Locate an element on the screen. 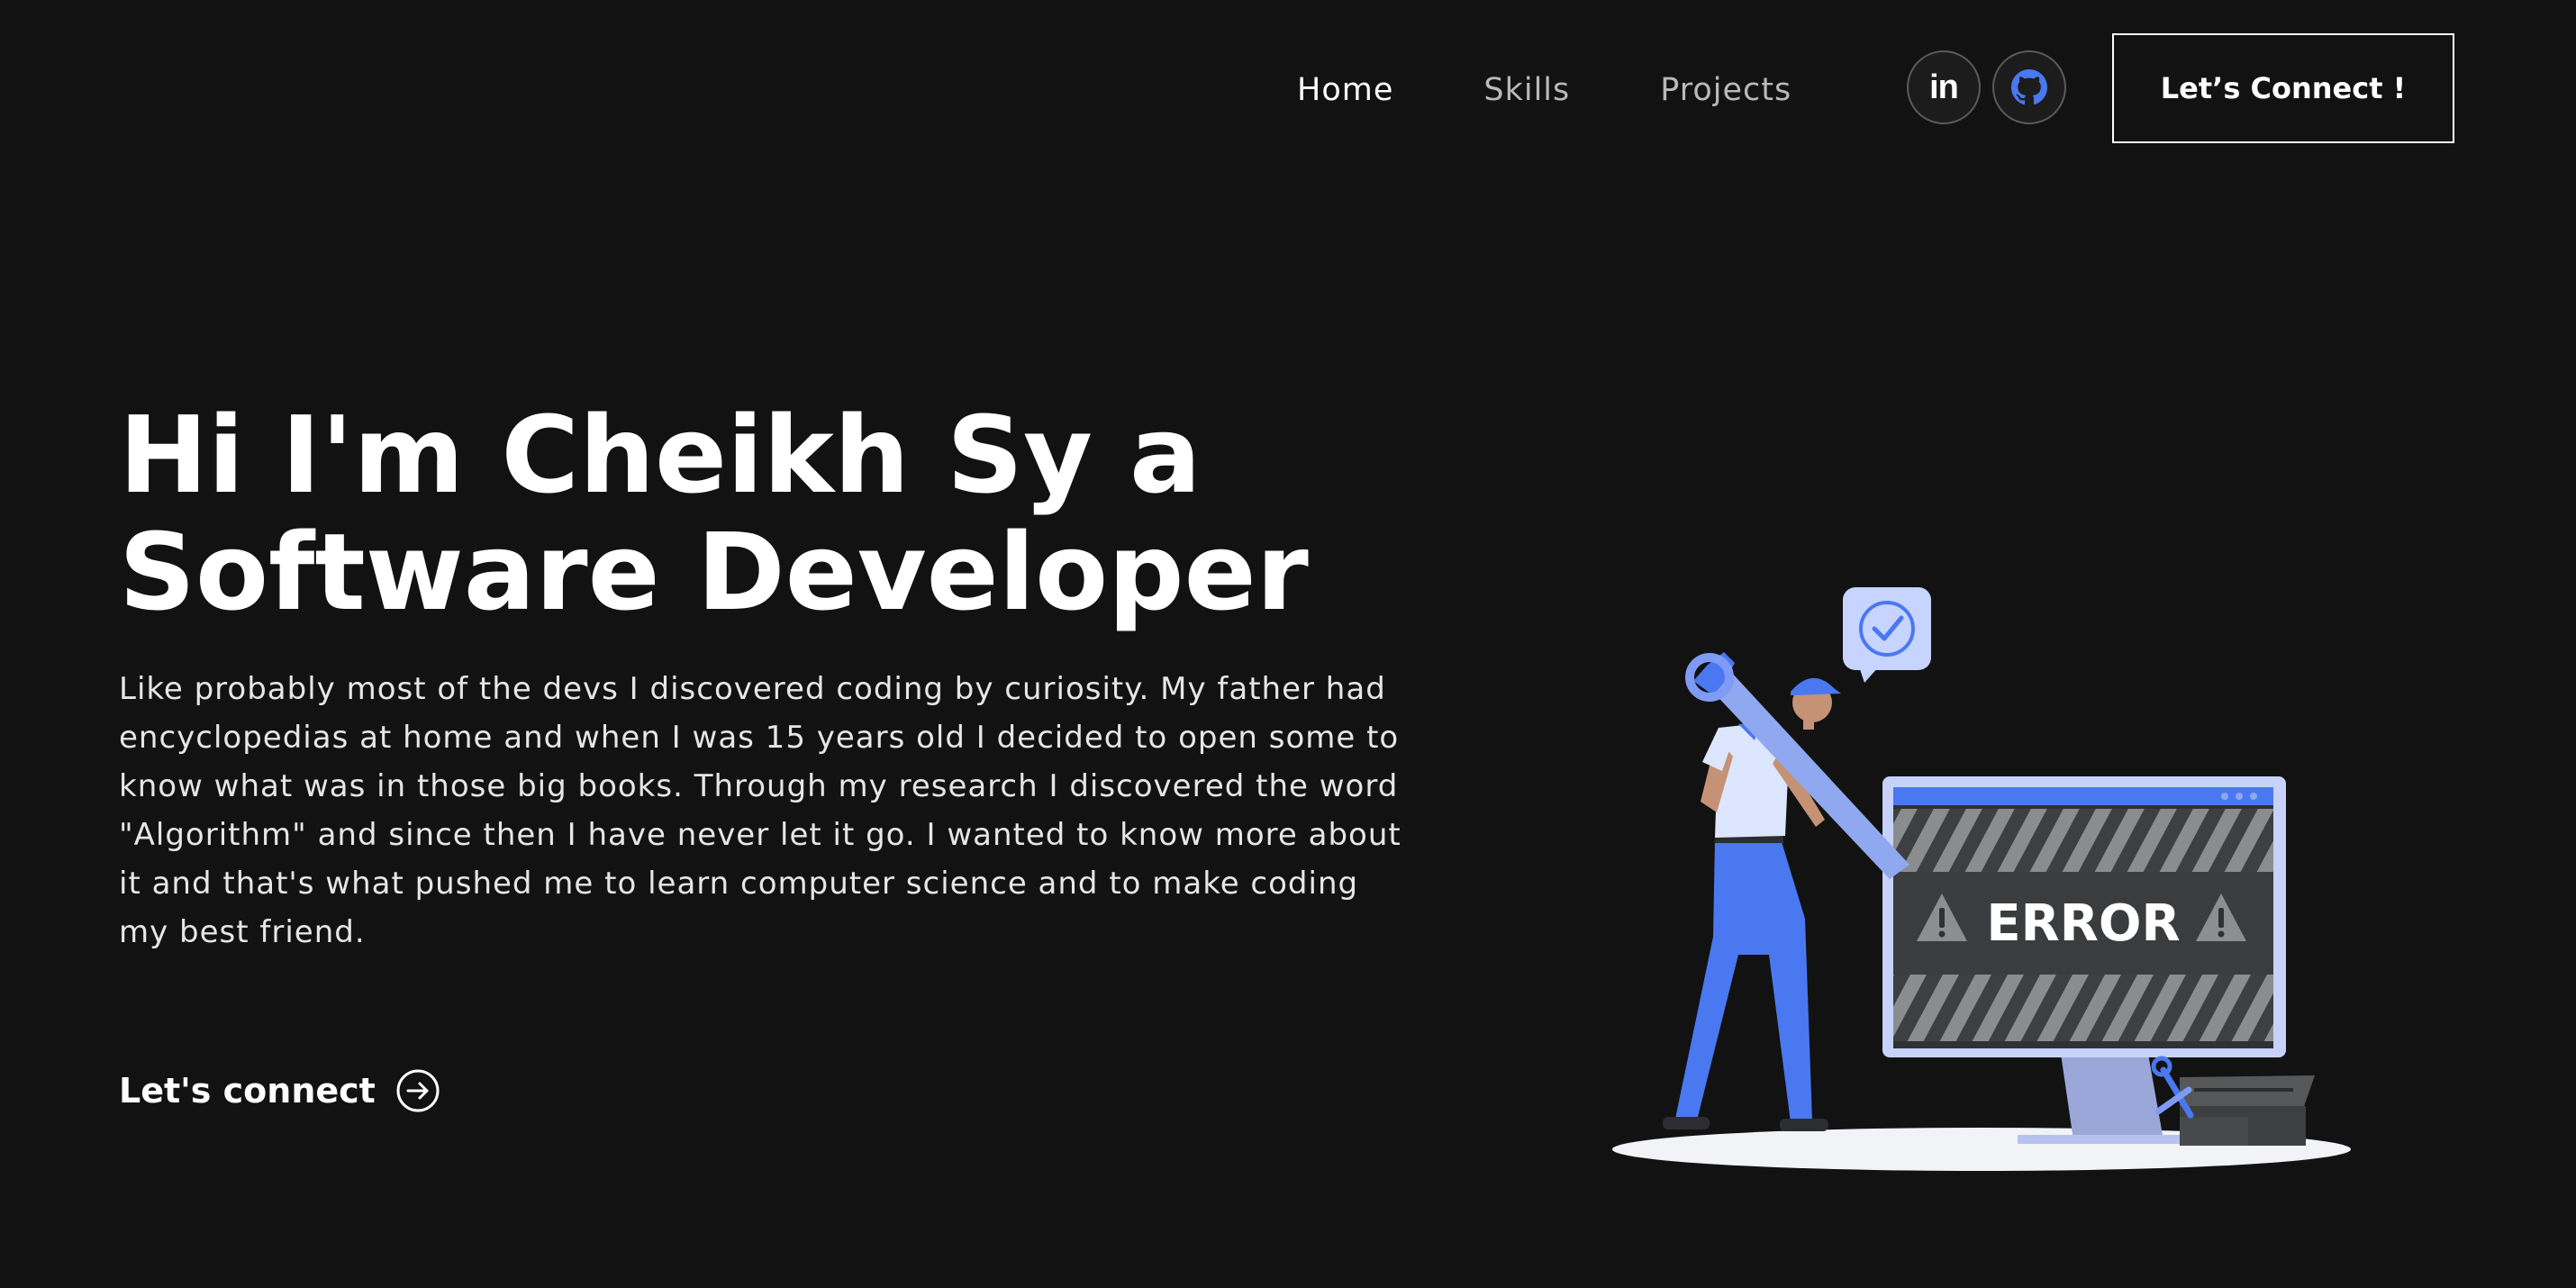 This screenshot has height=1288, width=2576. lets-connect-link: Let's connect is located at coordinates (279, 1090).